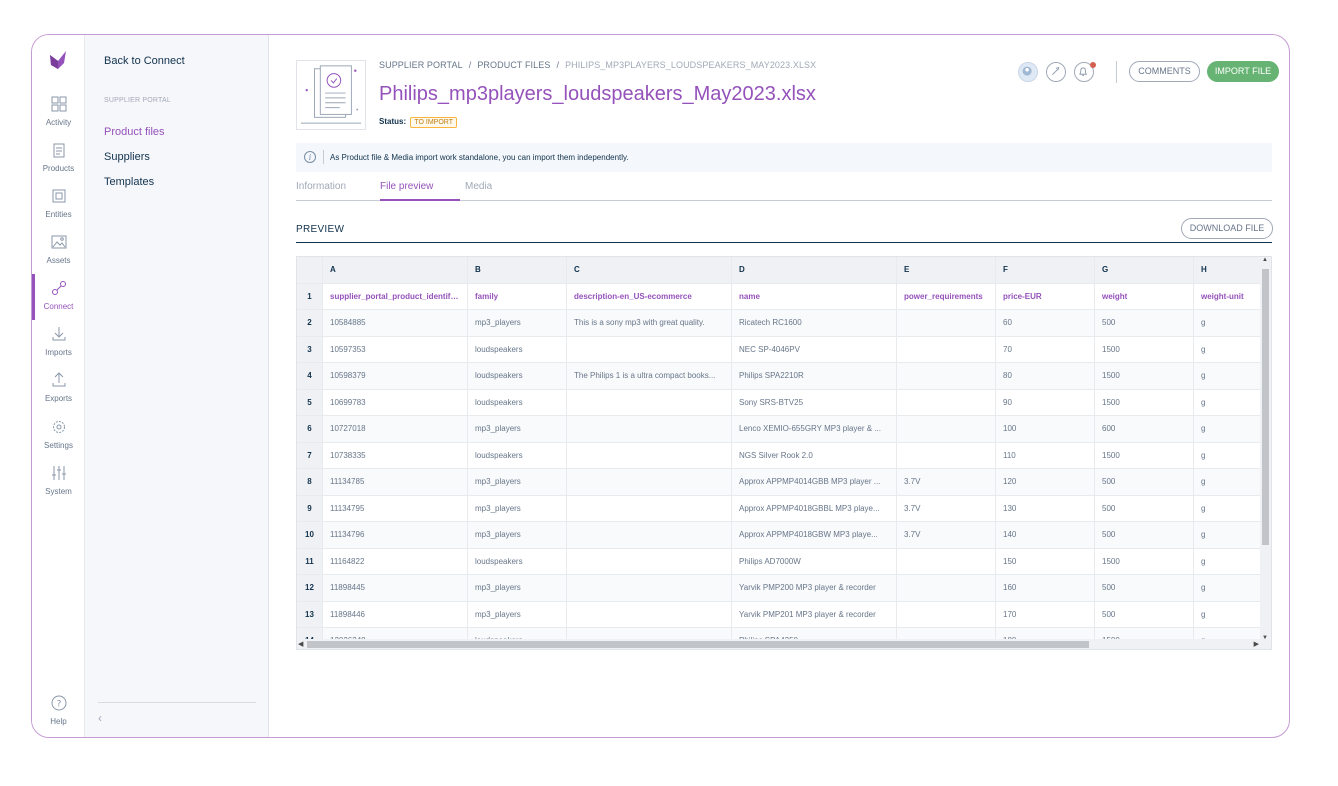  What do you see at coordinates (310, 376) in the screenshot?
I see `row-number: 4` at bounding box center [310, 376].